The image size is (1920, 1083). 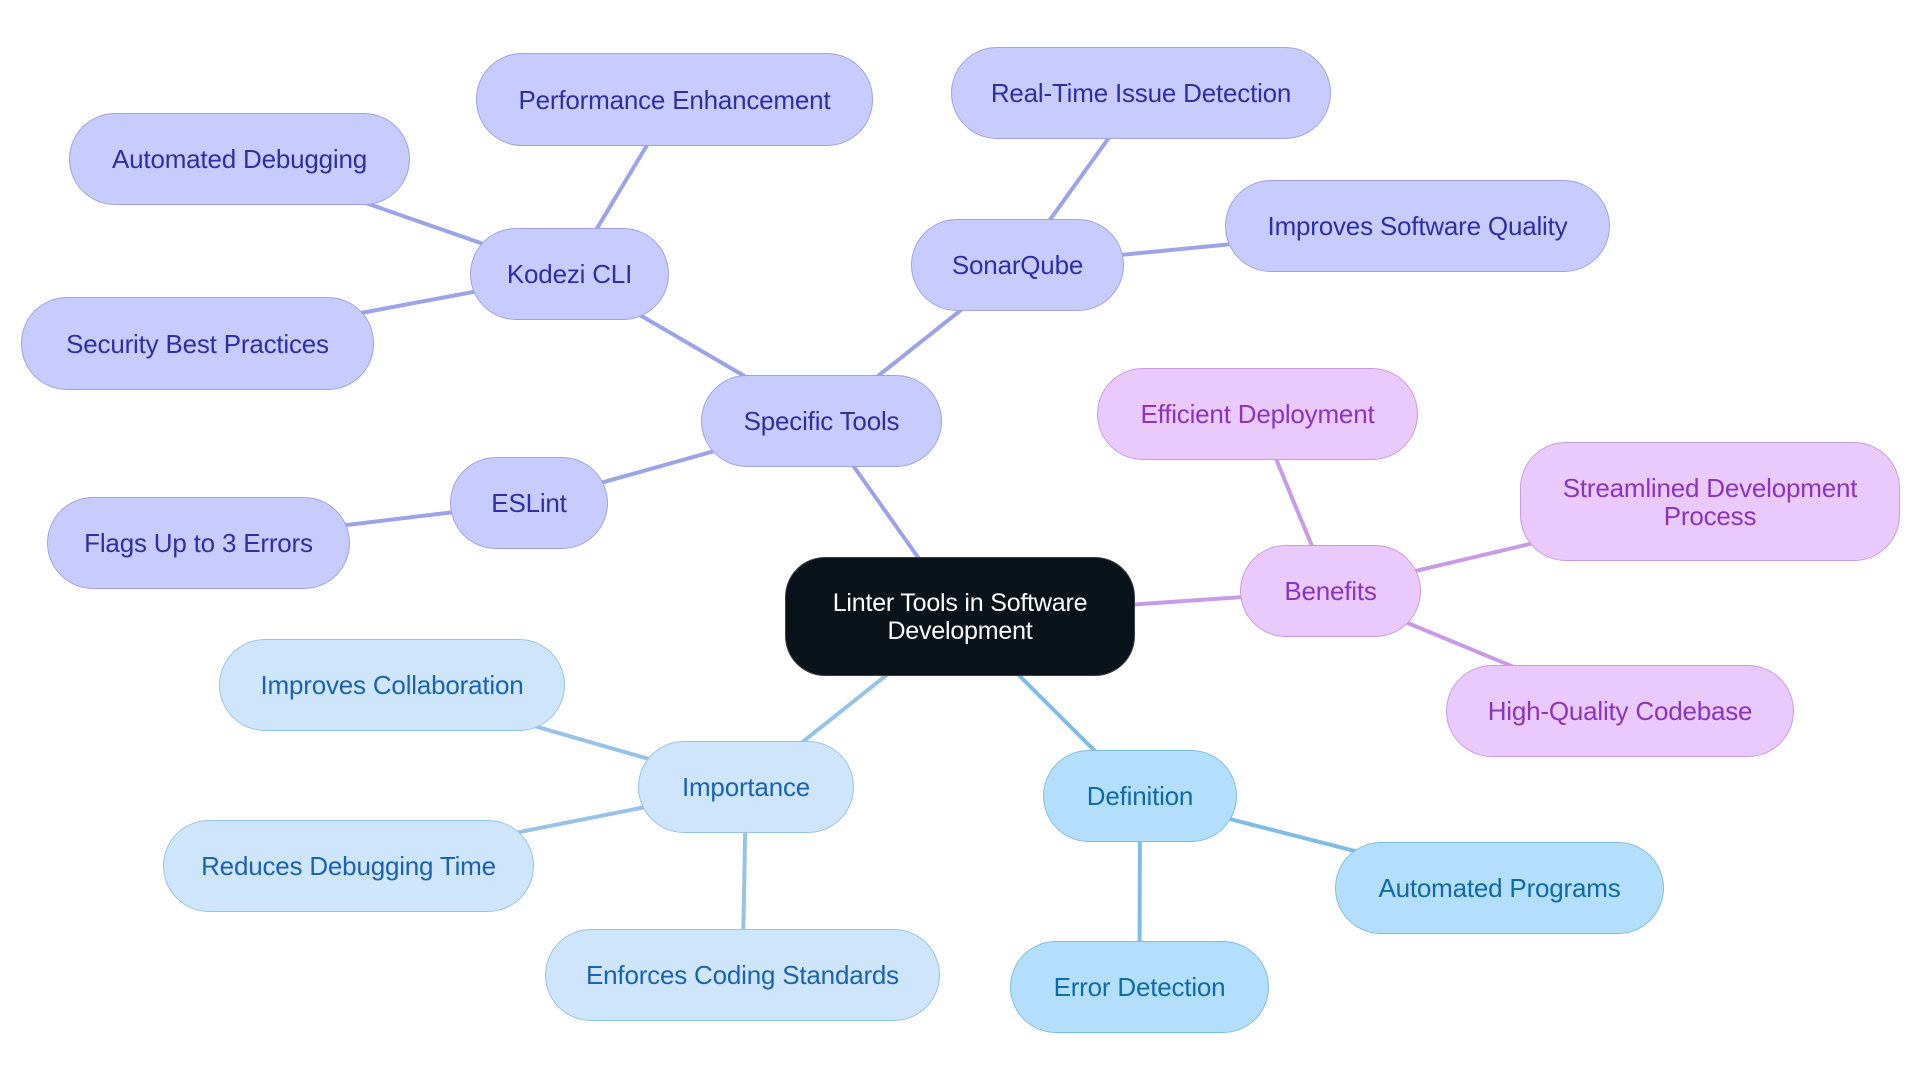 I want to click on node-definition: Definition, so click(x=1140, y=796).